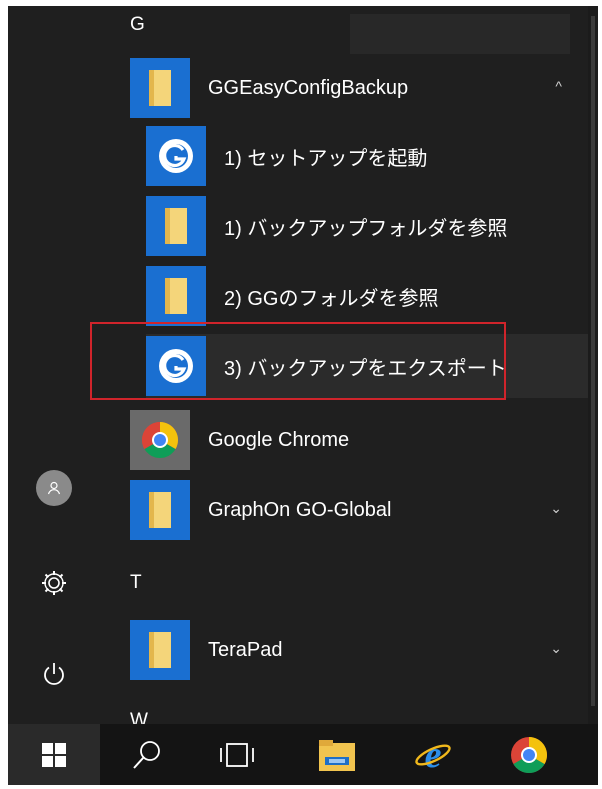 The image size is (602, 789). I want to click on file-explorer-icon, so click(337, 755).